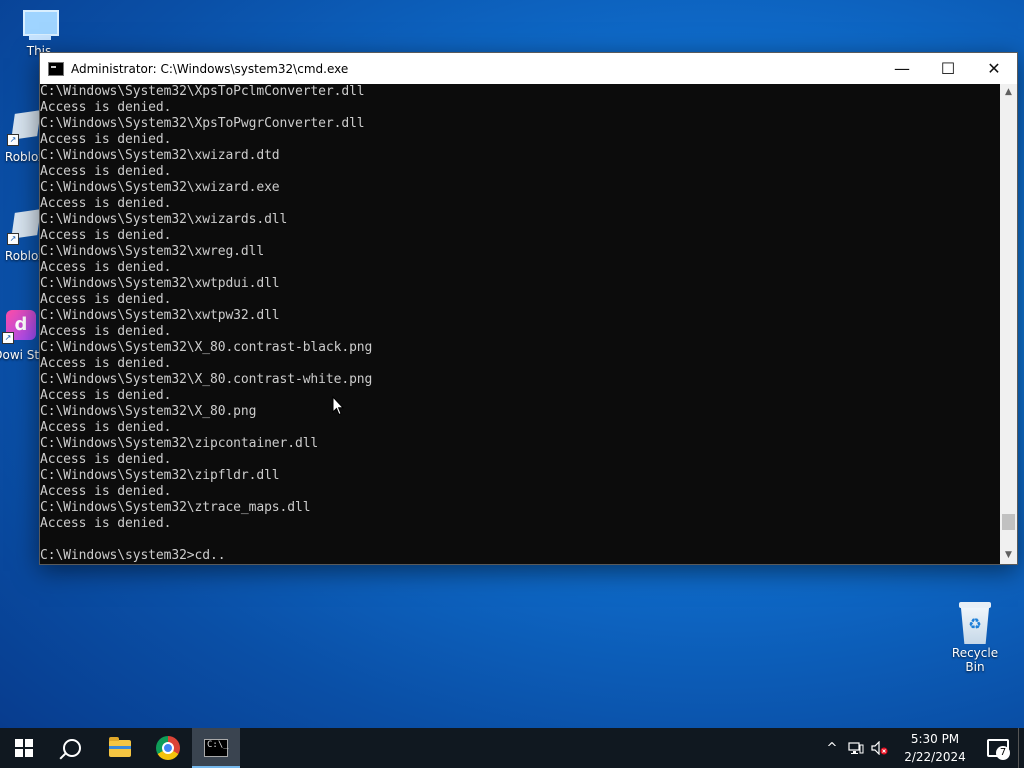 This screenshot has width=1024, height=768. What do you see at coordinates (1008, 555) in the screenshot?
I see `scroll-down-arrow-icon: ▼` at bounding box center [1008, 555].